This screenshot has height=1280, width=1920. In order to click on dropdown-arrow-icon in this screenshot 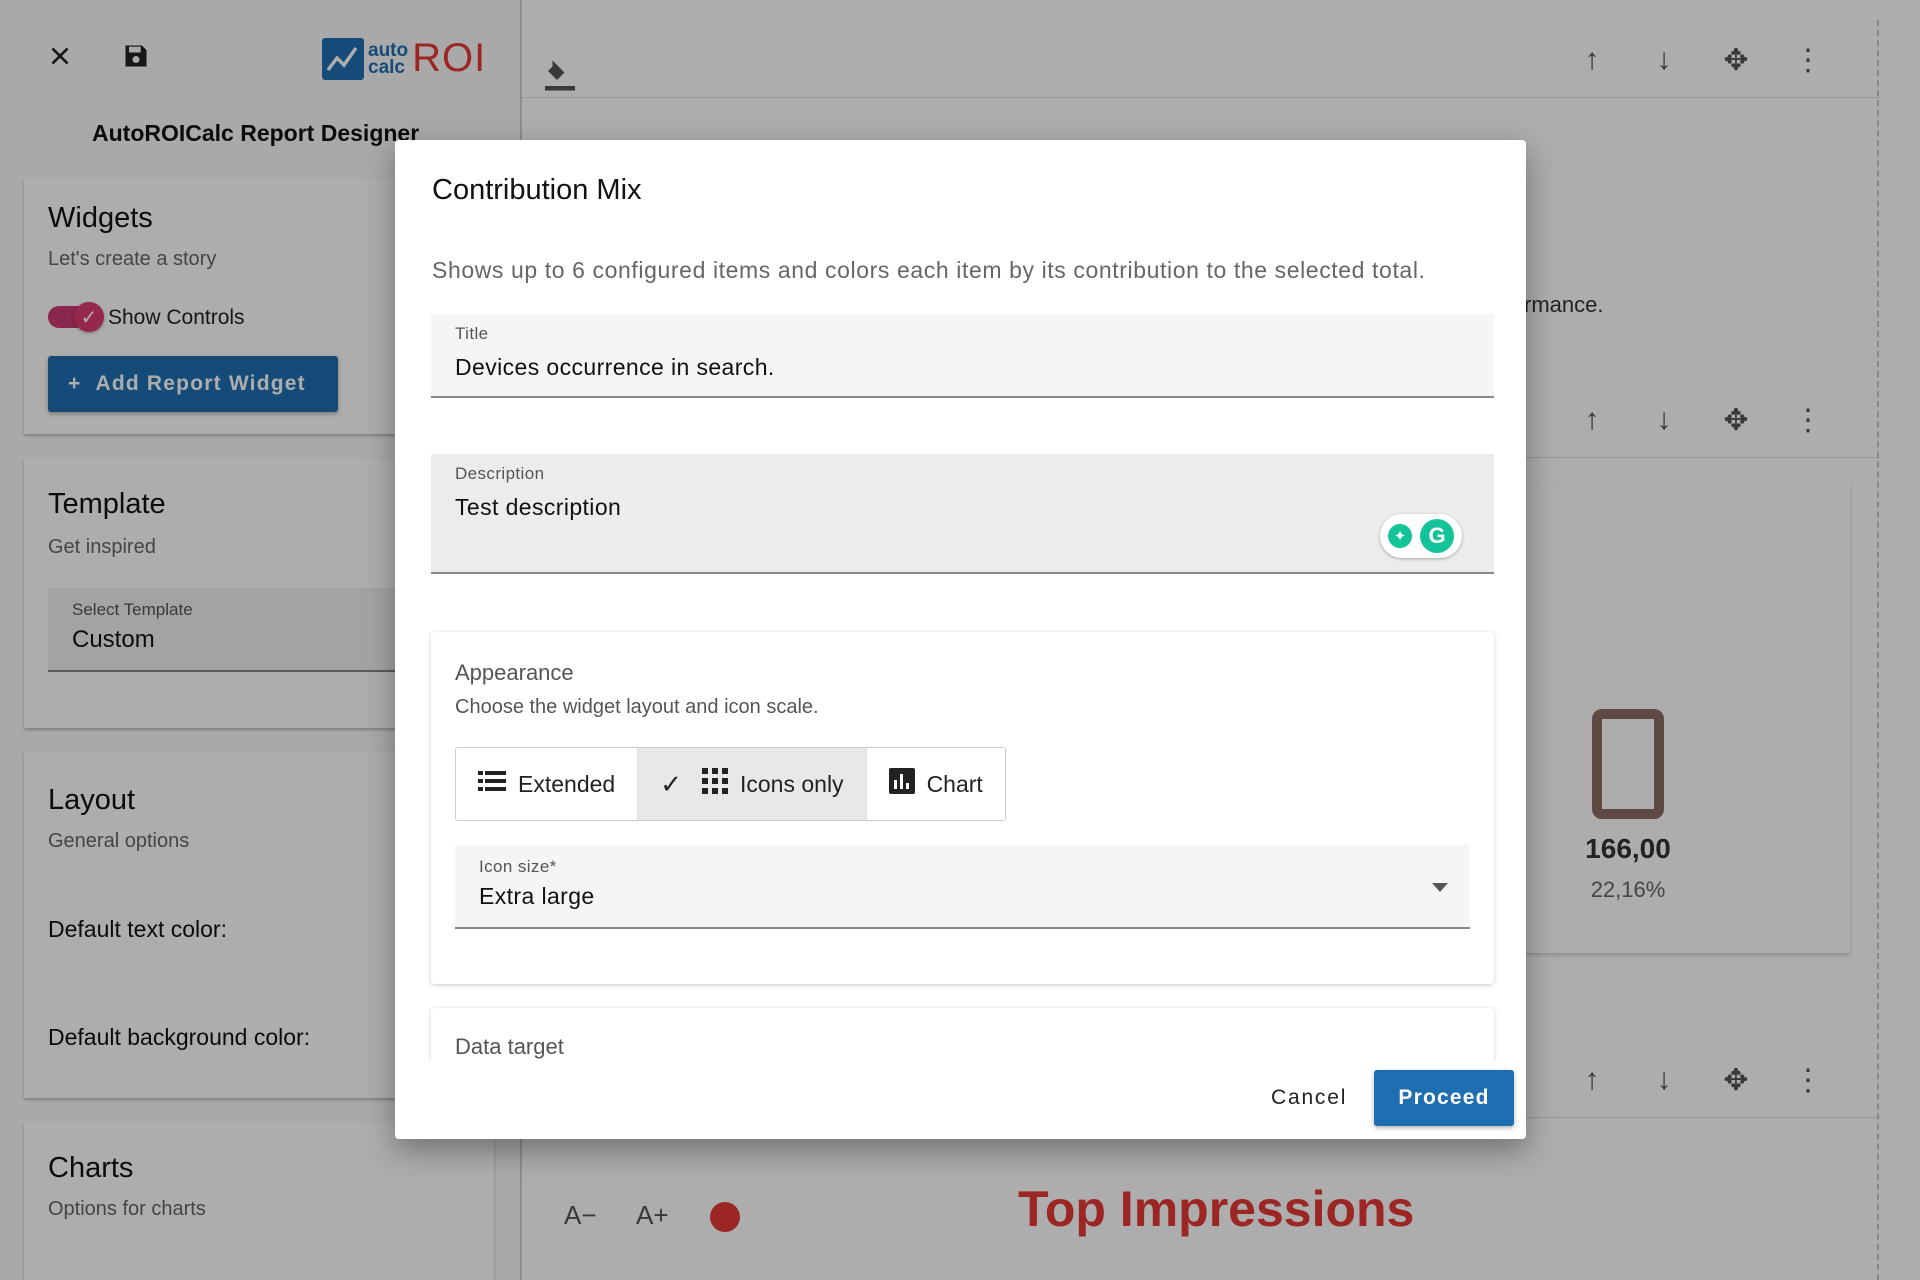, I will do `click(1440, 887)`.